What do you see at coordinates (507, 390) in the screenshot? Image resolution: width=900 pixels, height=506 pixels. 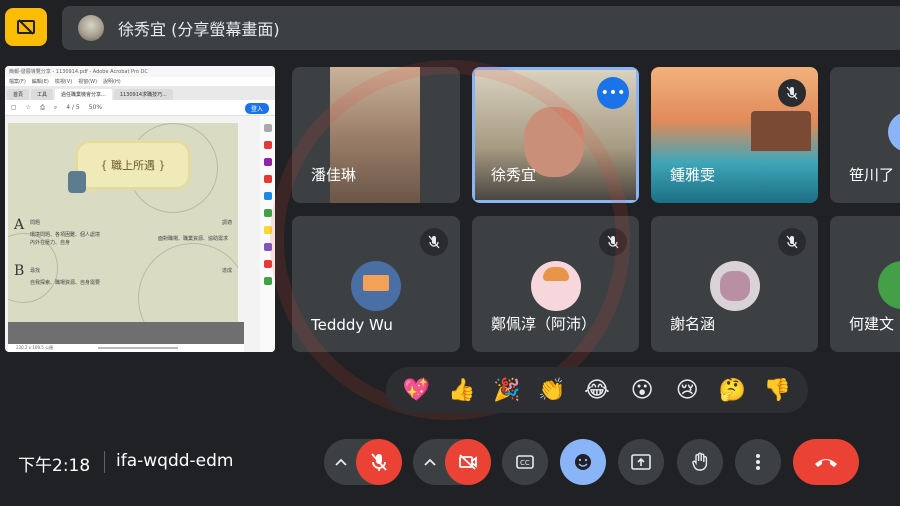 I see `reaction-party: 🎉` at bounding box center [507, 390].